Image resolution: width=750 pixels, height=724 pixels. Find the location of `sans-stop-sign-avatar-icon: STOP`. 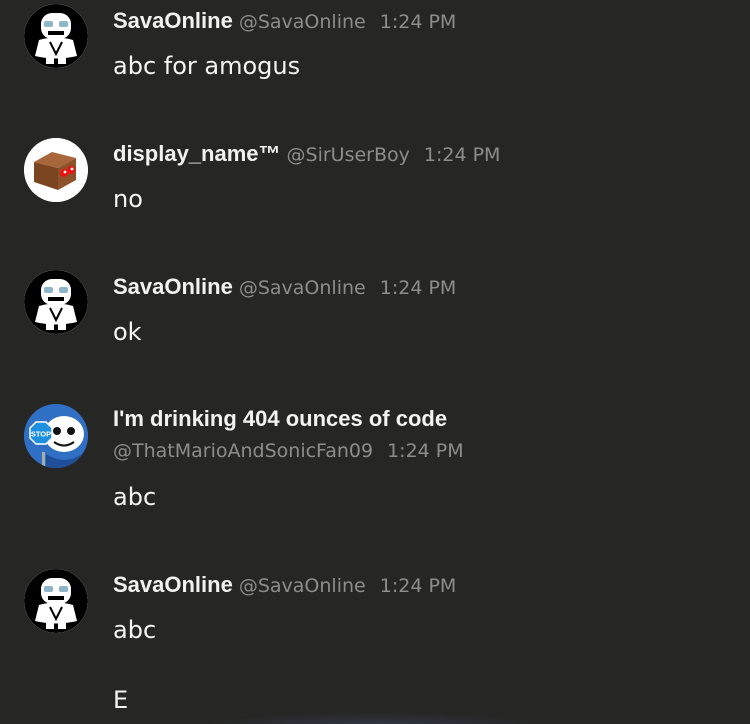

sans-stop-sign-avatar-icon: STOP is located at coordinates (56, 436).